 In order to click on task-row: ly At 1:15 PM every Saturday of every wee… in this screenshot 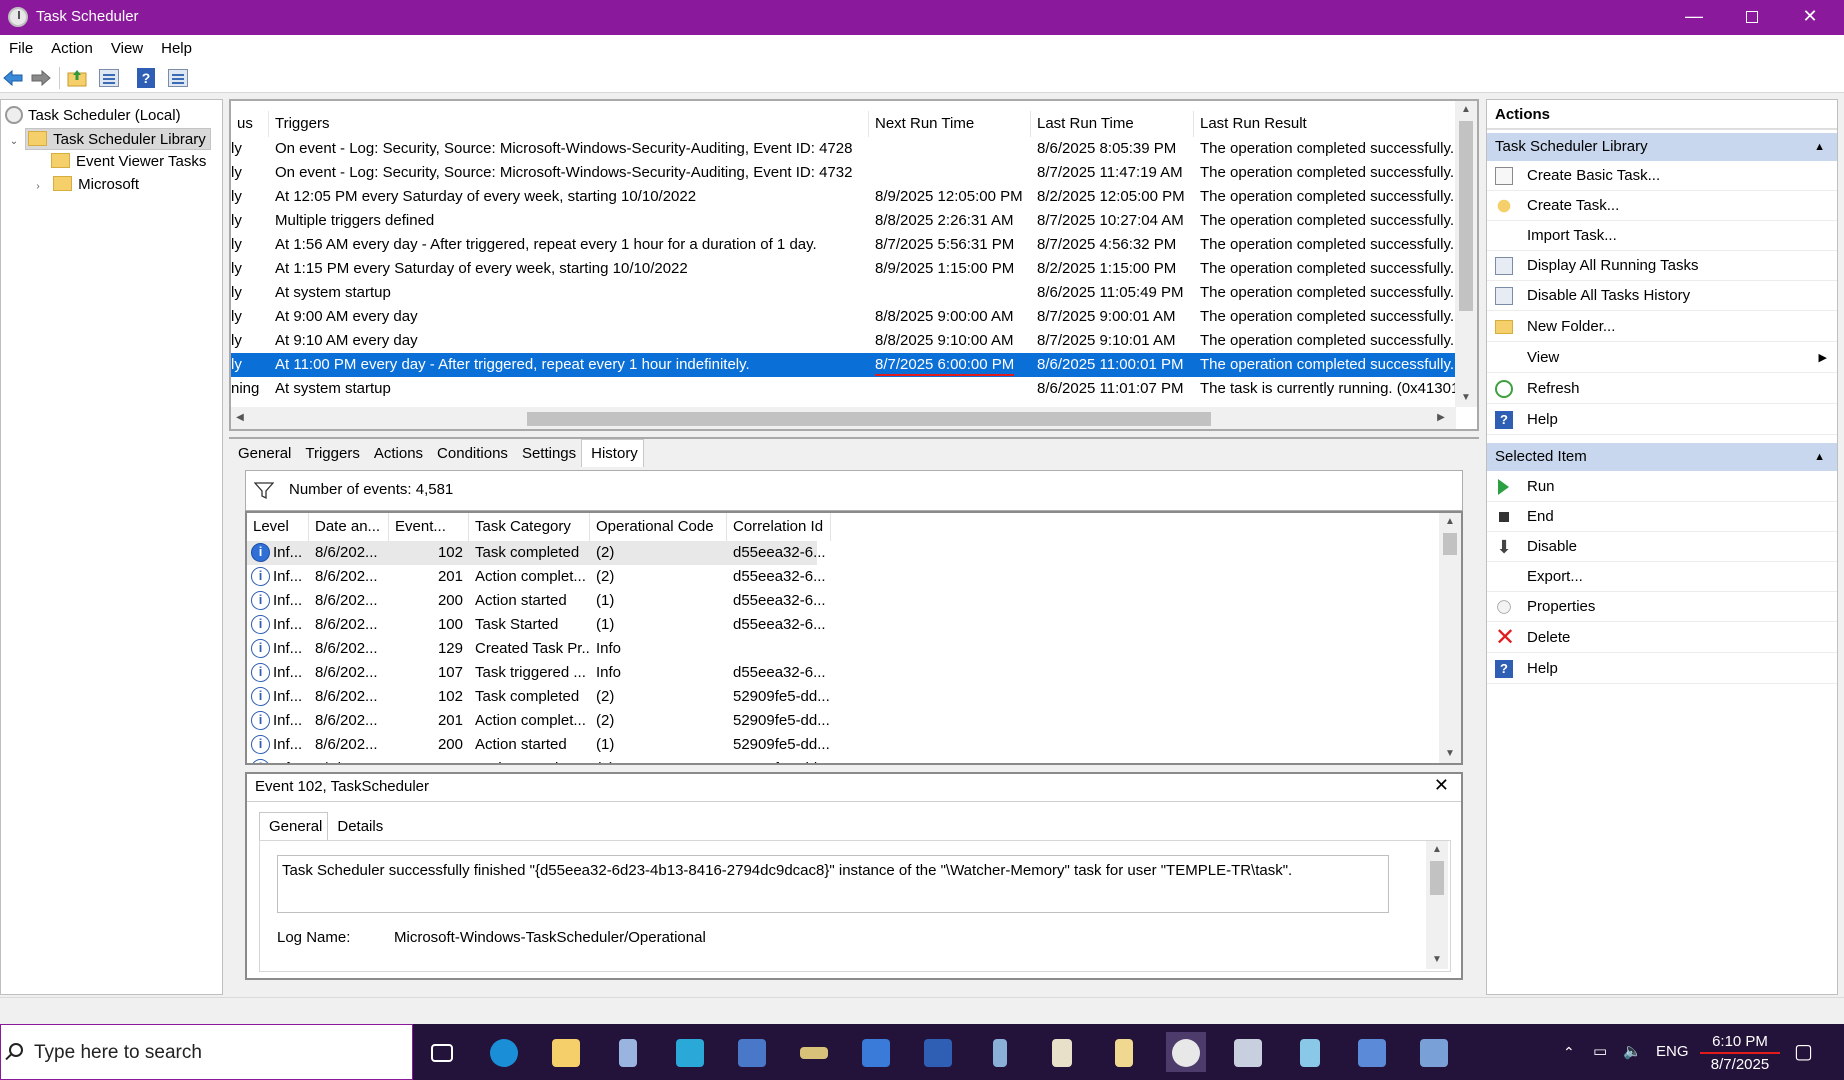, I will do `click(843, 269)`.